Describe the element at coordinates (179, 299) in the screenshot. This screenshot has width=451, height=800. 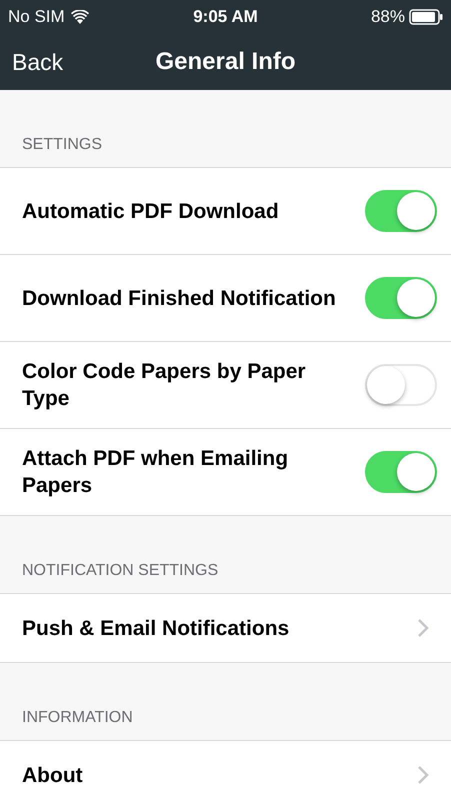
I see `row-label: Download Finished Notification` at that location.